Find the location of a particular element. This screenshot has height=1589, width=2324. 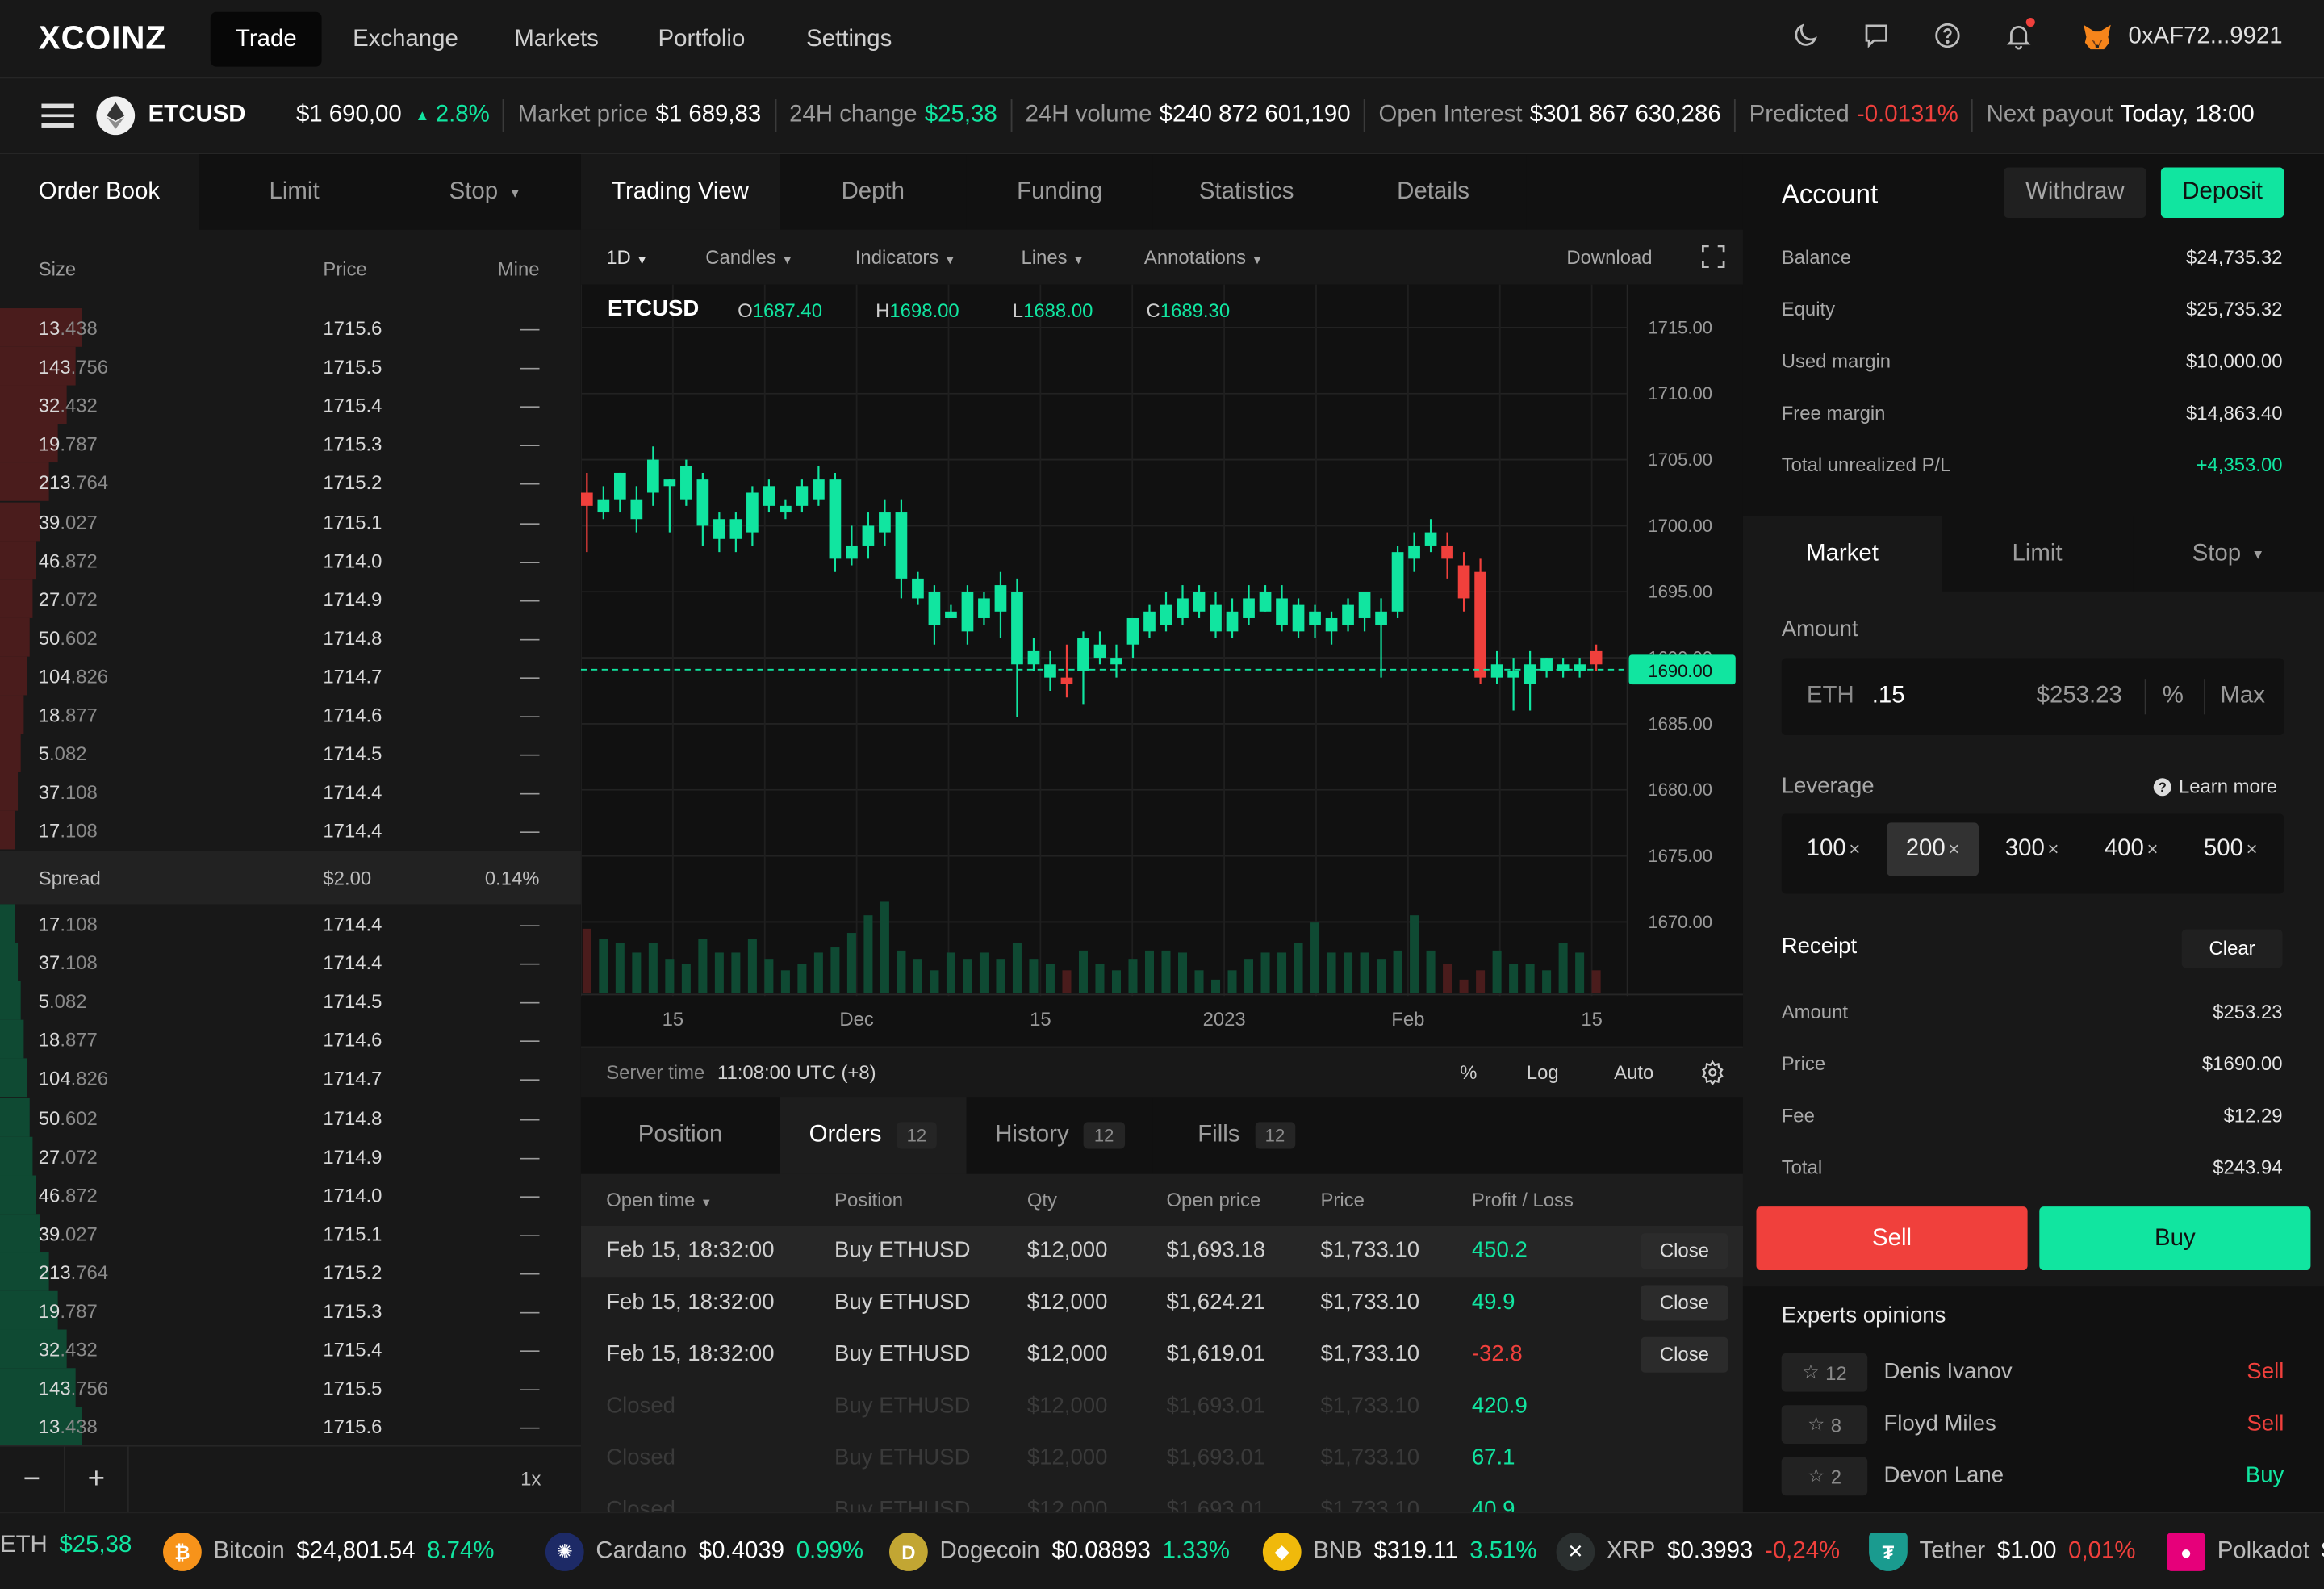

indicators-dropdown: Indicators ▼ is located at coordinates (905, 257).